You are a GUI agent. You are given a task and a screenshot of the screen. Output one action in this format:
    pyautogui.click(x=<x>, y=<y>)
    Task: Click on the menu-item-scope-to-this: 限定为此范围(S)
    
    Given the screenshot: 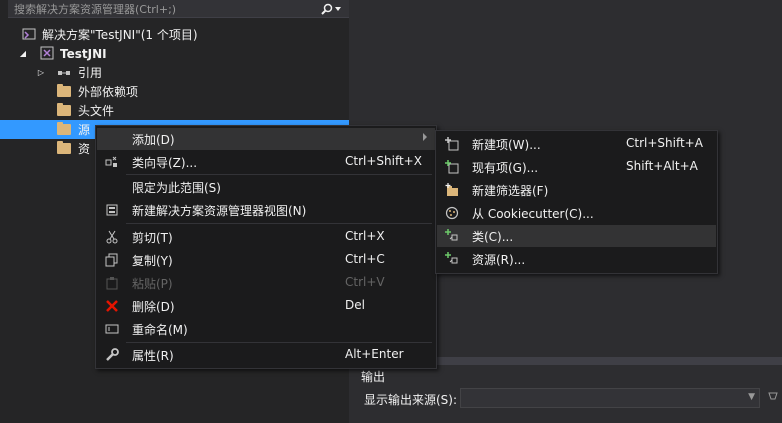 What is the action you would take?
    pyautogui.click(x=266, y=187)
    